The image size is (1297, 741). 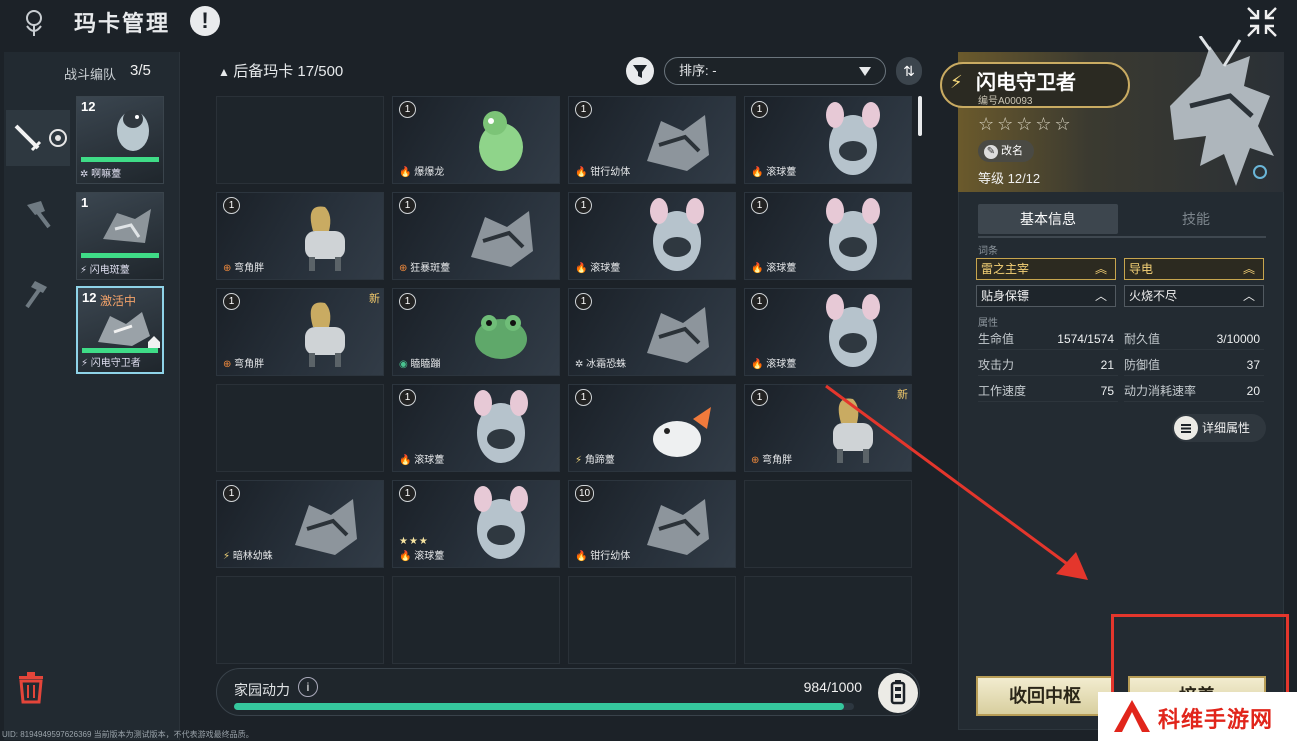 What do you see at coordinates (1026, 83) in the screenshot?
I see `creature-name: 闪电守卫者` at bounding box center [1026, 83].